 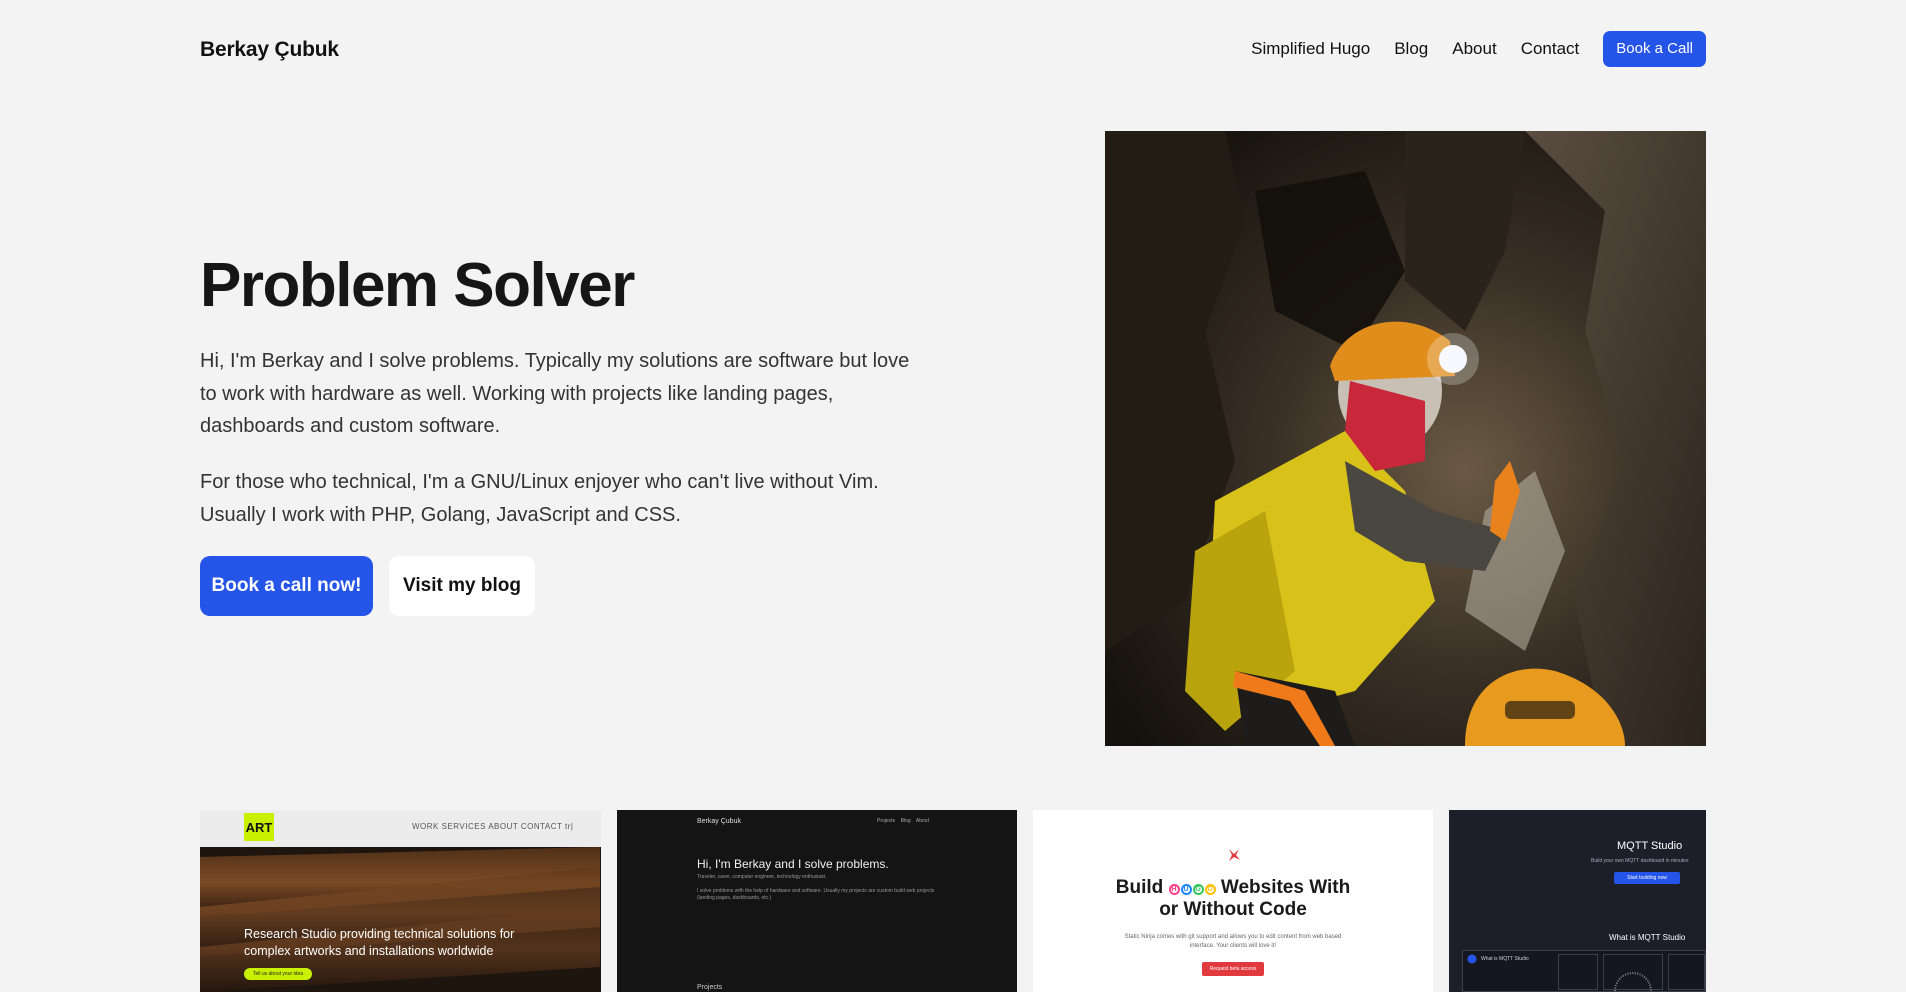 I want to click on personal-nav: Projects Blog About, so click(x=903, y=821).